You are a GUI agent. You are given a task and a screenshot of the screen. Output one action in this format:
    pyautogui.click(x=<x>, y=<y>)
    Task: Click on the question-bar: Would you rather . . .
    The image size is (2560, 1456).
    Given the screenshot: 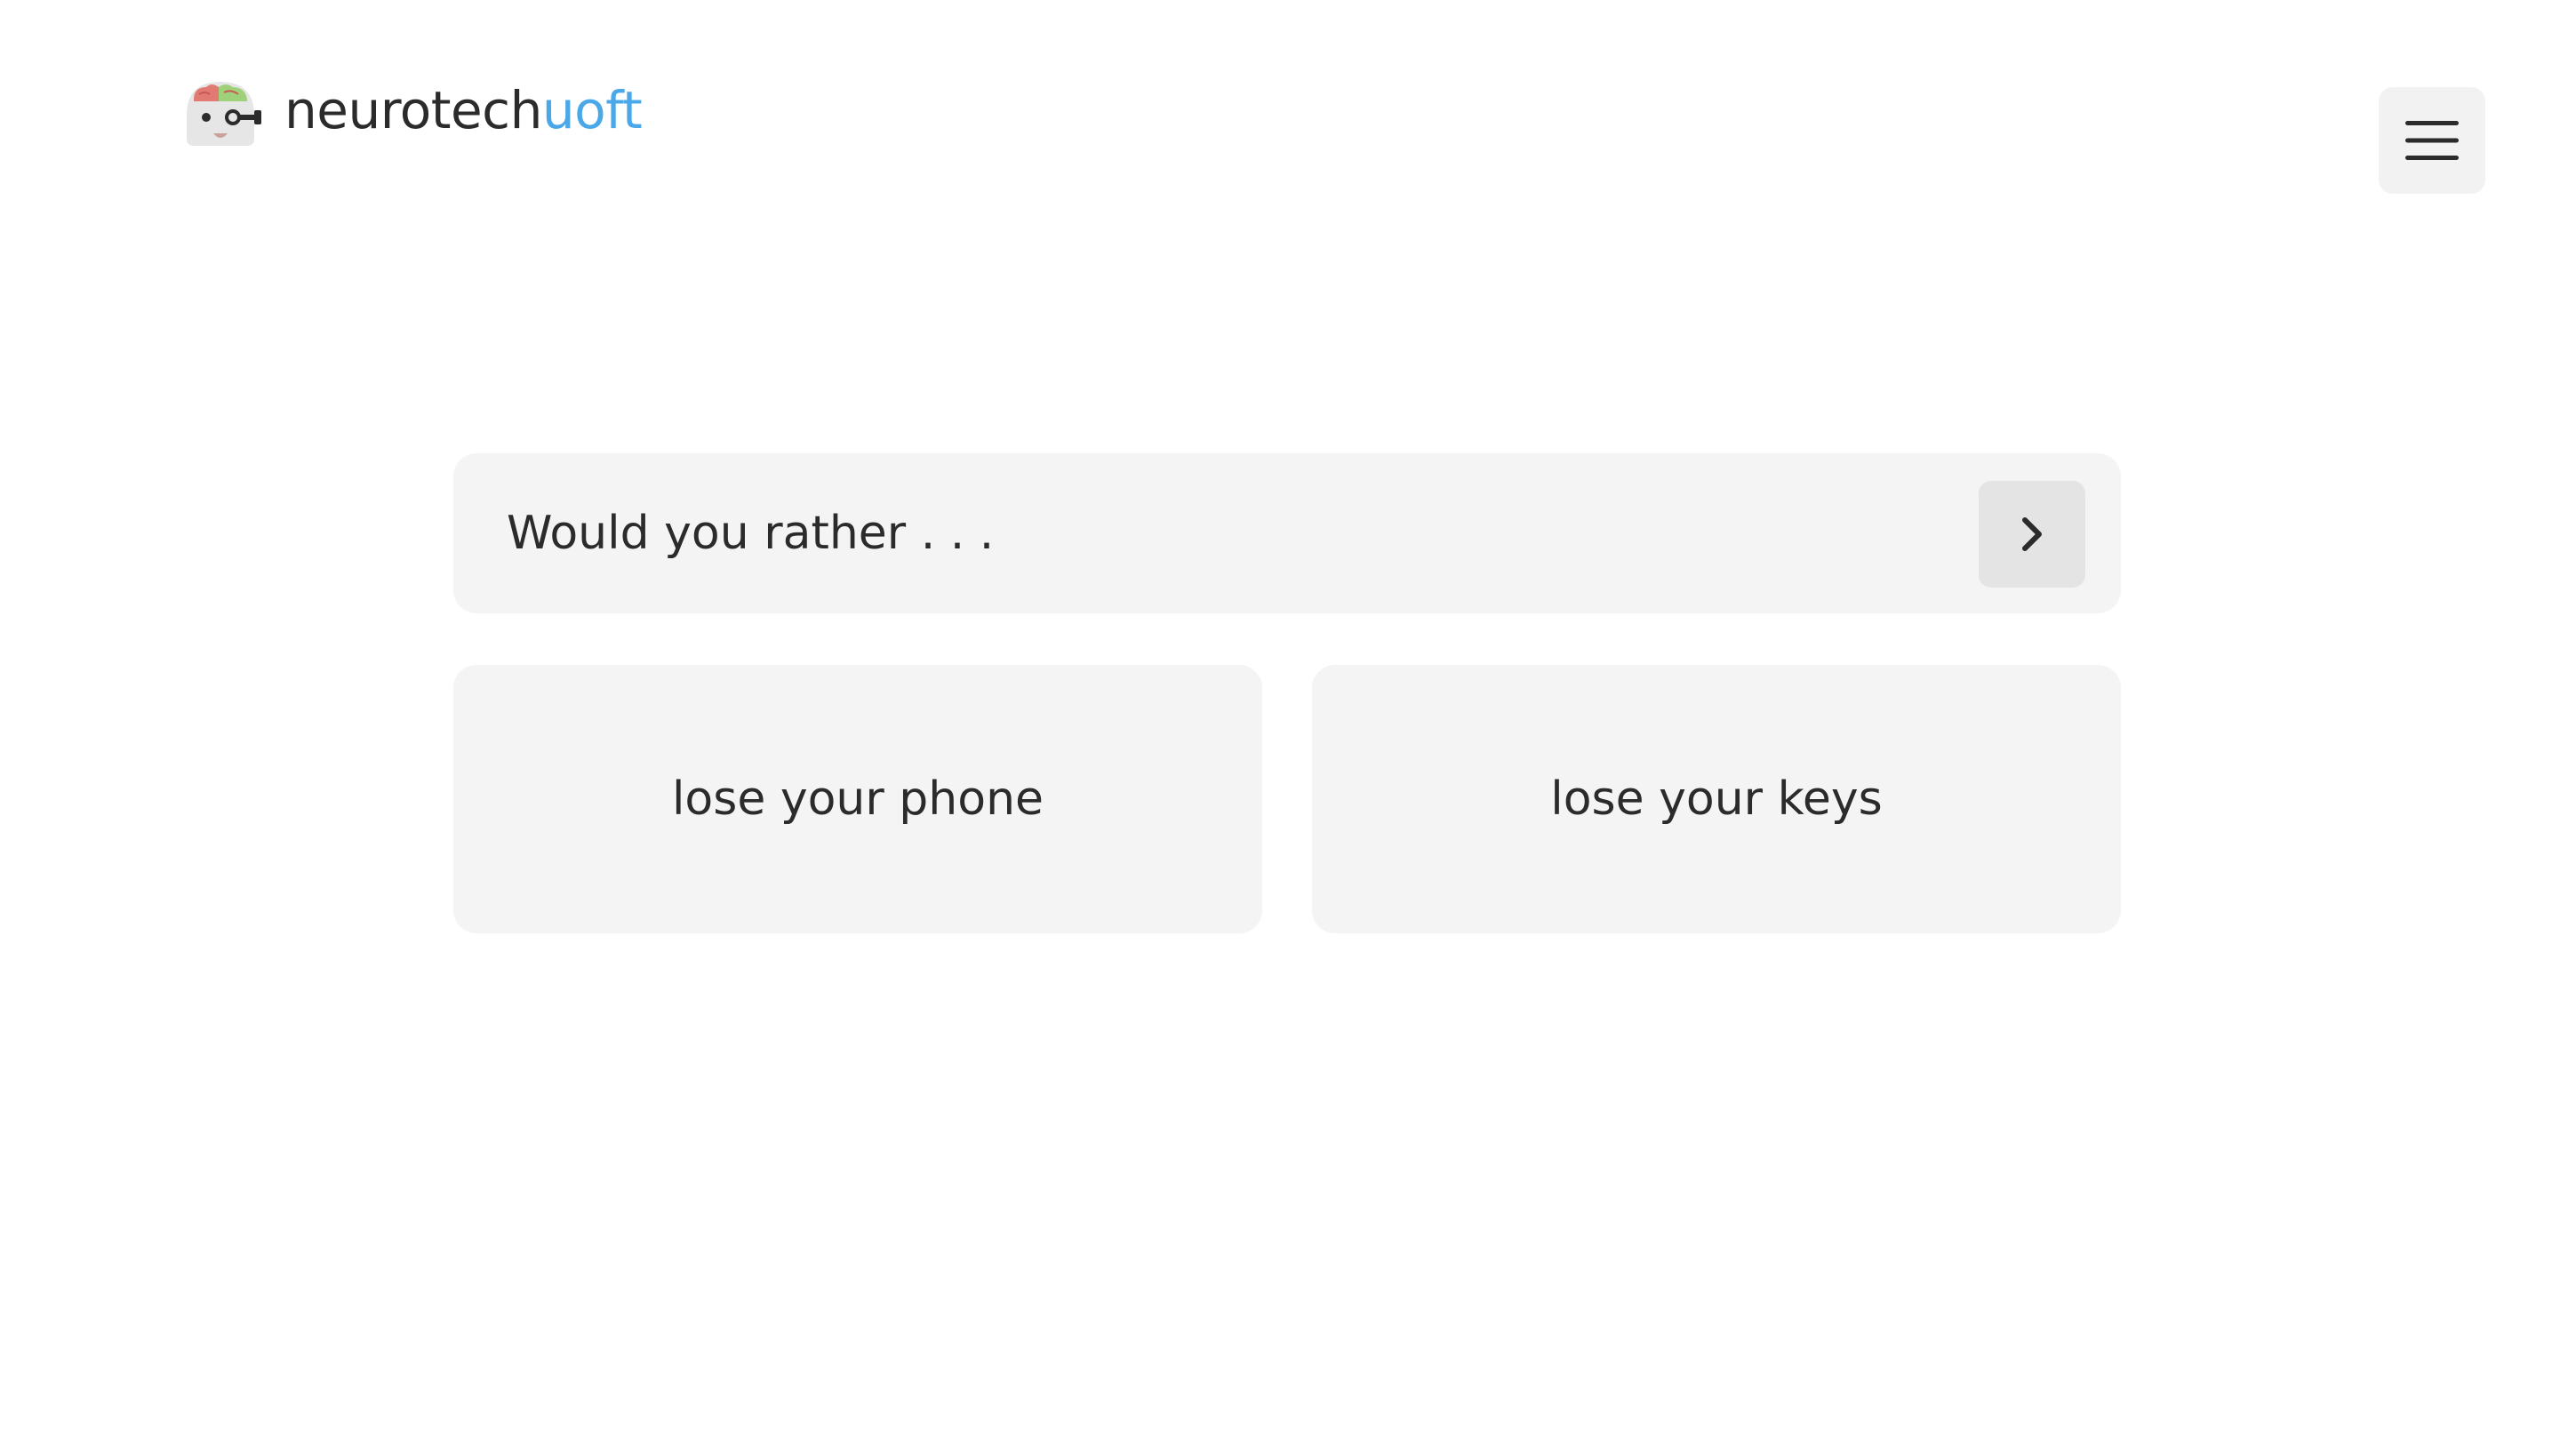 What is the action you would take?
    pyautogui.click(x=1287, y=533)
    